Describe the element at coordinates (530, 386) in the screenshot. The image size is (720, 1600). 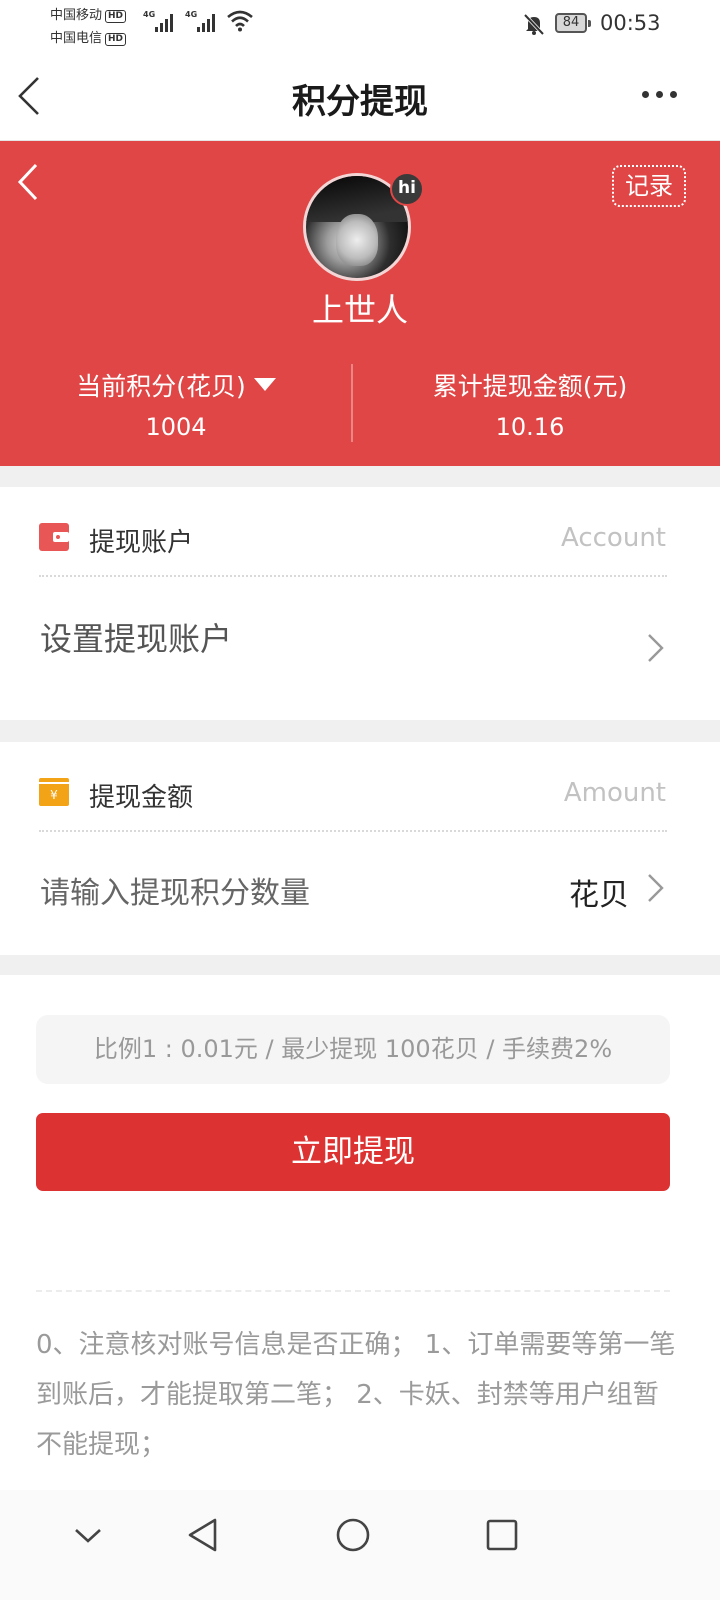
I see `withdrawn-label: 累计提现金额(元)` at that location.